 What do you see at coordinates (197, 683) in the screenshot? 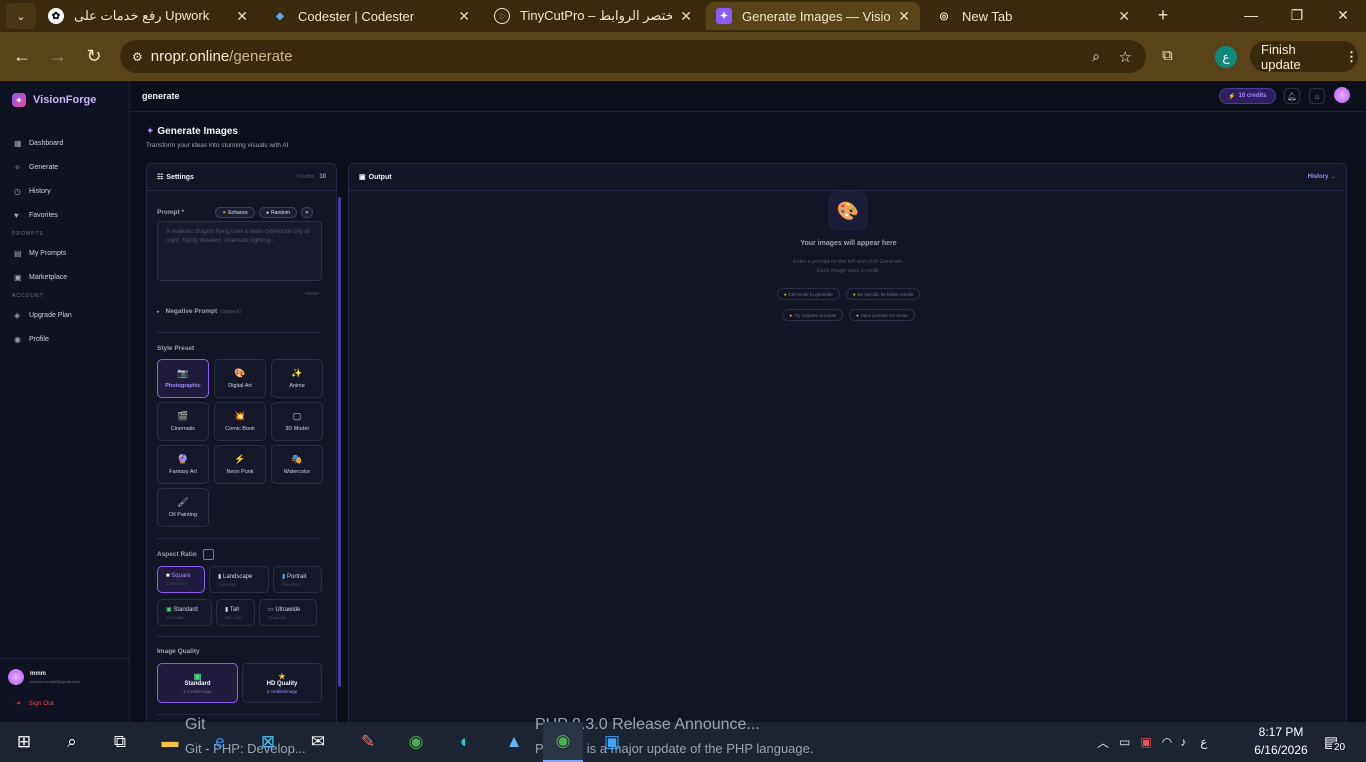
I see `quality-standard: ▣ Standard 1 credit/image` at bounding box center [197, 683].